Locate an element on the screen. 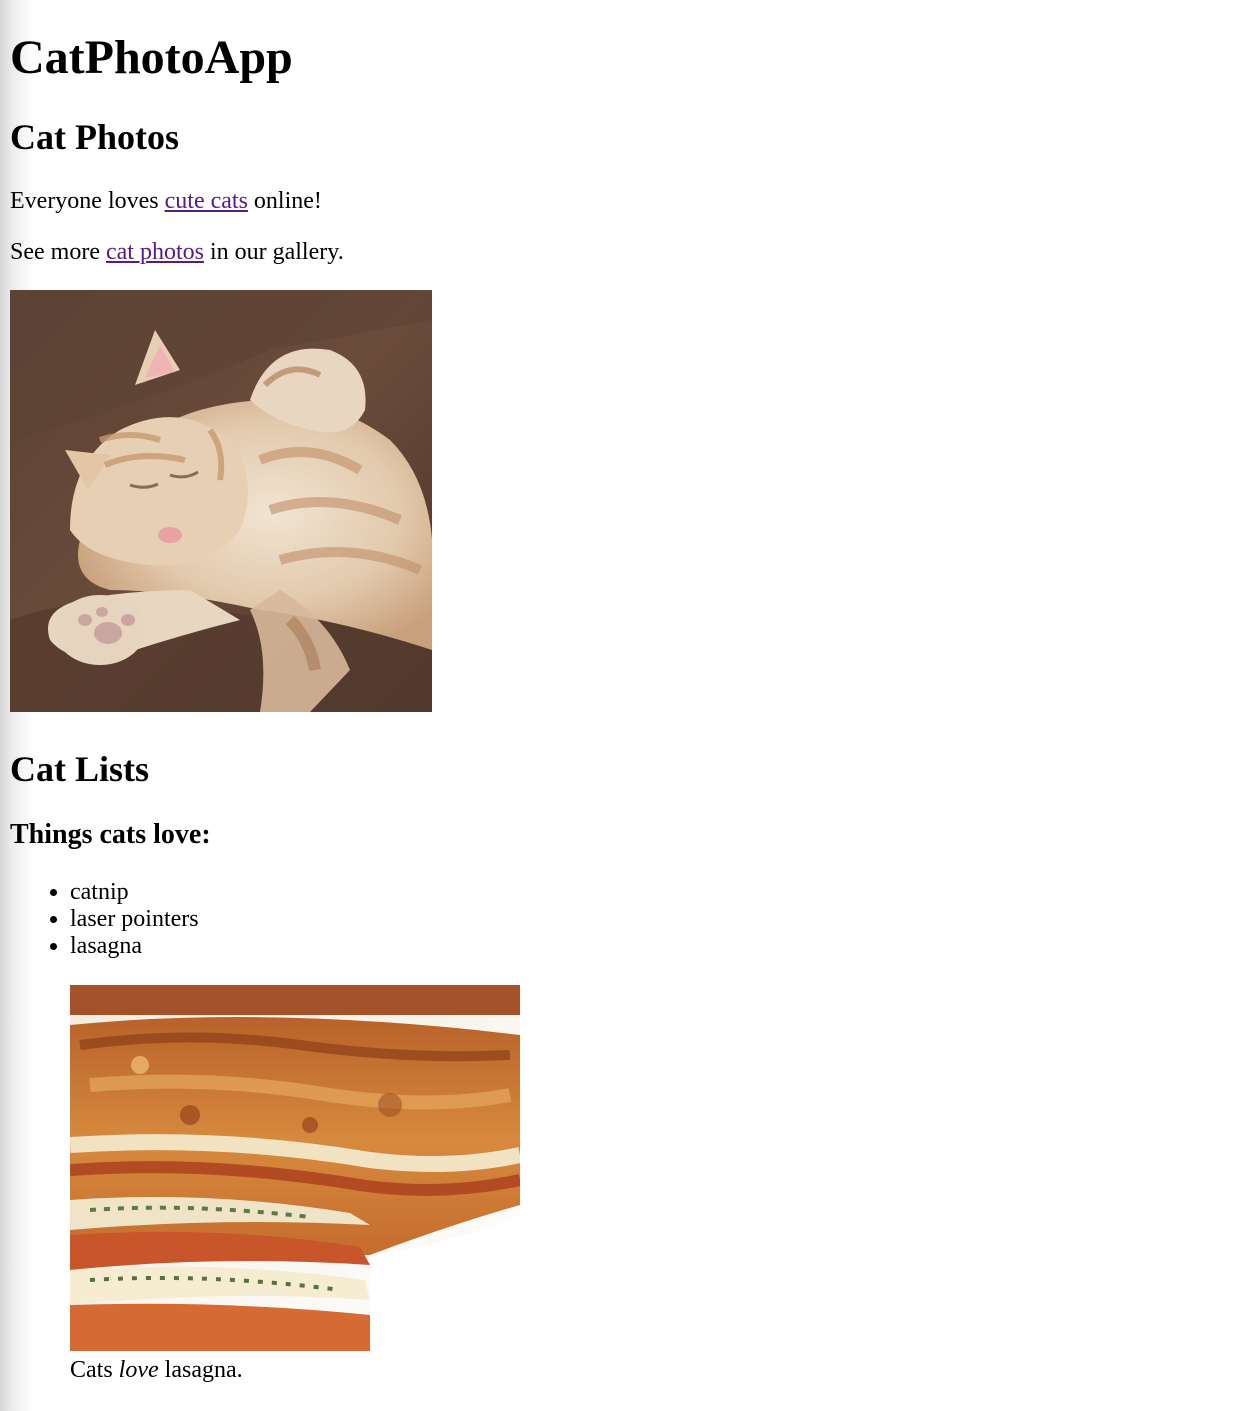 This screenshot has width=1248, height=1411. things-cats-love-list: catnip laser pointers lasagna is located at coordinates (104, 919).